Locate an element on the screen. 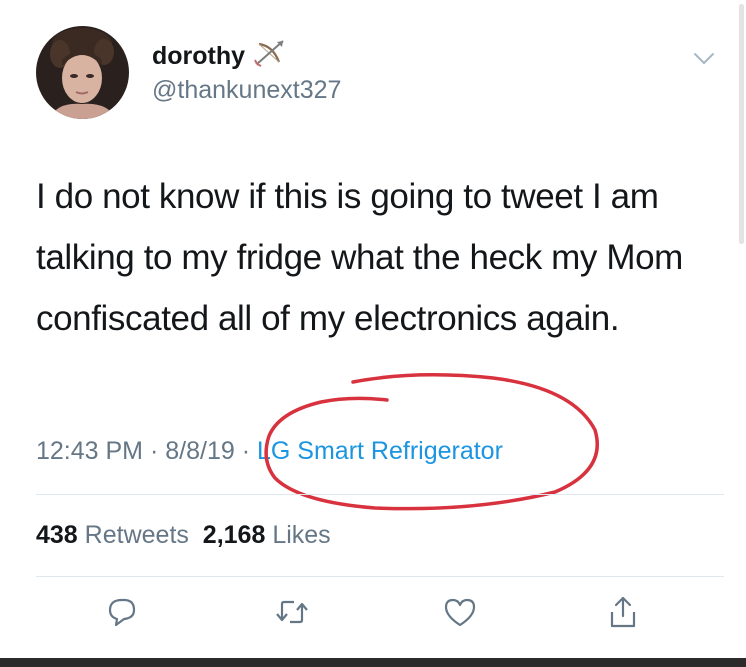  bottom-edge is located at coordinates (373, 662).